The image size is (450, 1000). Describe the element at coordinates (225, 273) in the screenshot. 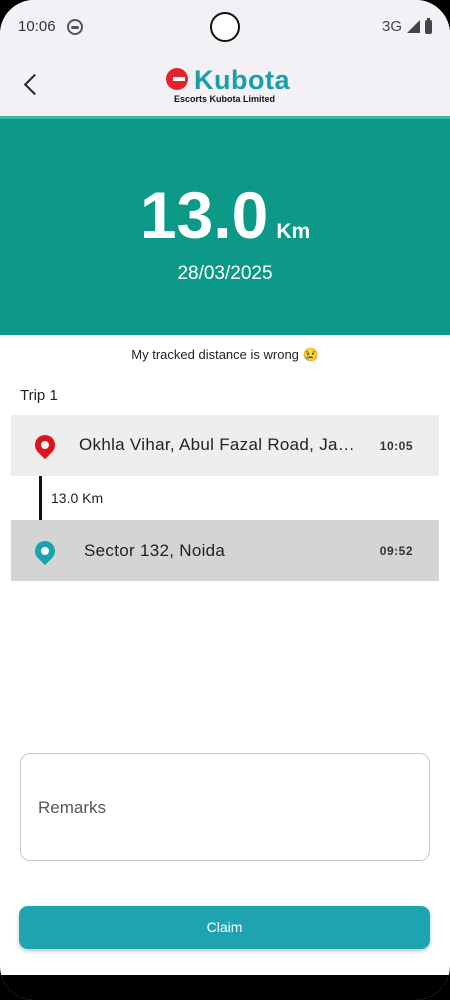

I see `trip-date: 28/03/2025` at that location.